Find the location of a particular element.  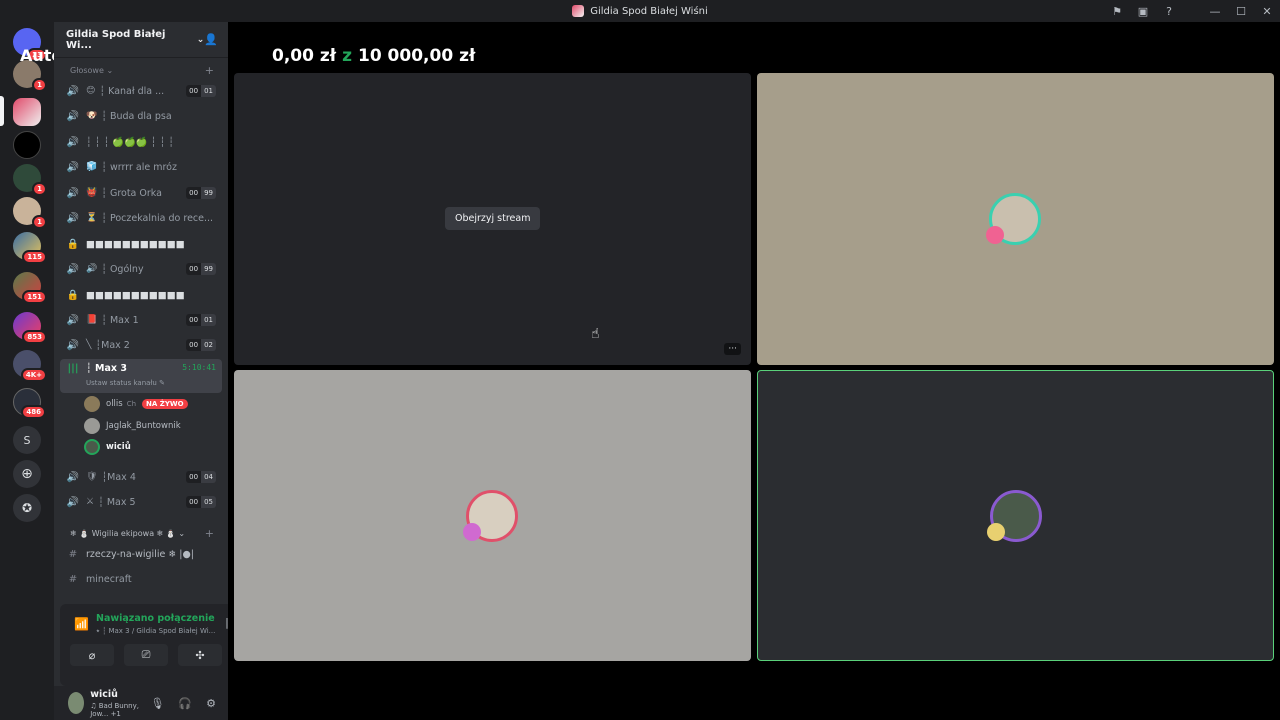

maximize-button: ☐ is located at coordinates (1241, 11).